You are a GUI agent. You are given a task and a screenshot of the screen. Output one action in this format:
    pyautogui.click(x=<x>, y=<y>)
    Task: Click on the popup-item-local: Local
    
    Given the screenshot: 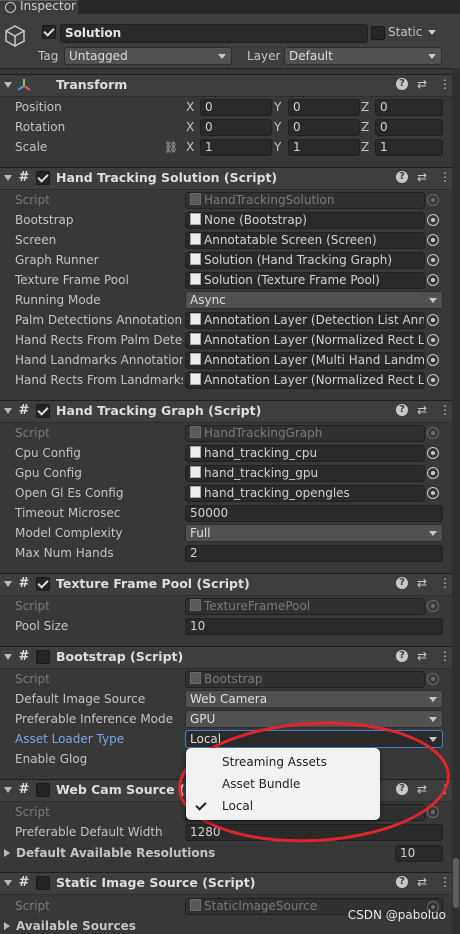 What is the action you would take?
    pyautogui.click(x=283, y=806)
    